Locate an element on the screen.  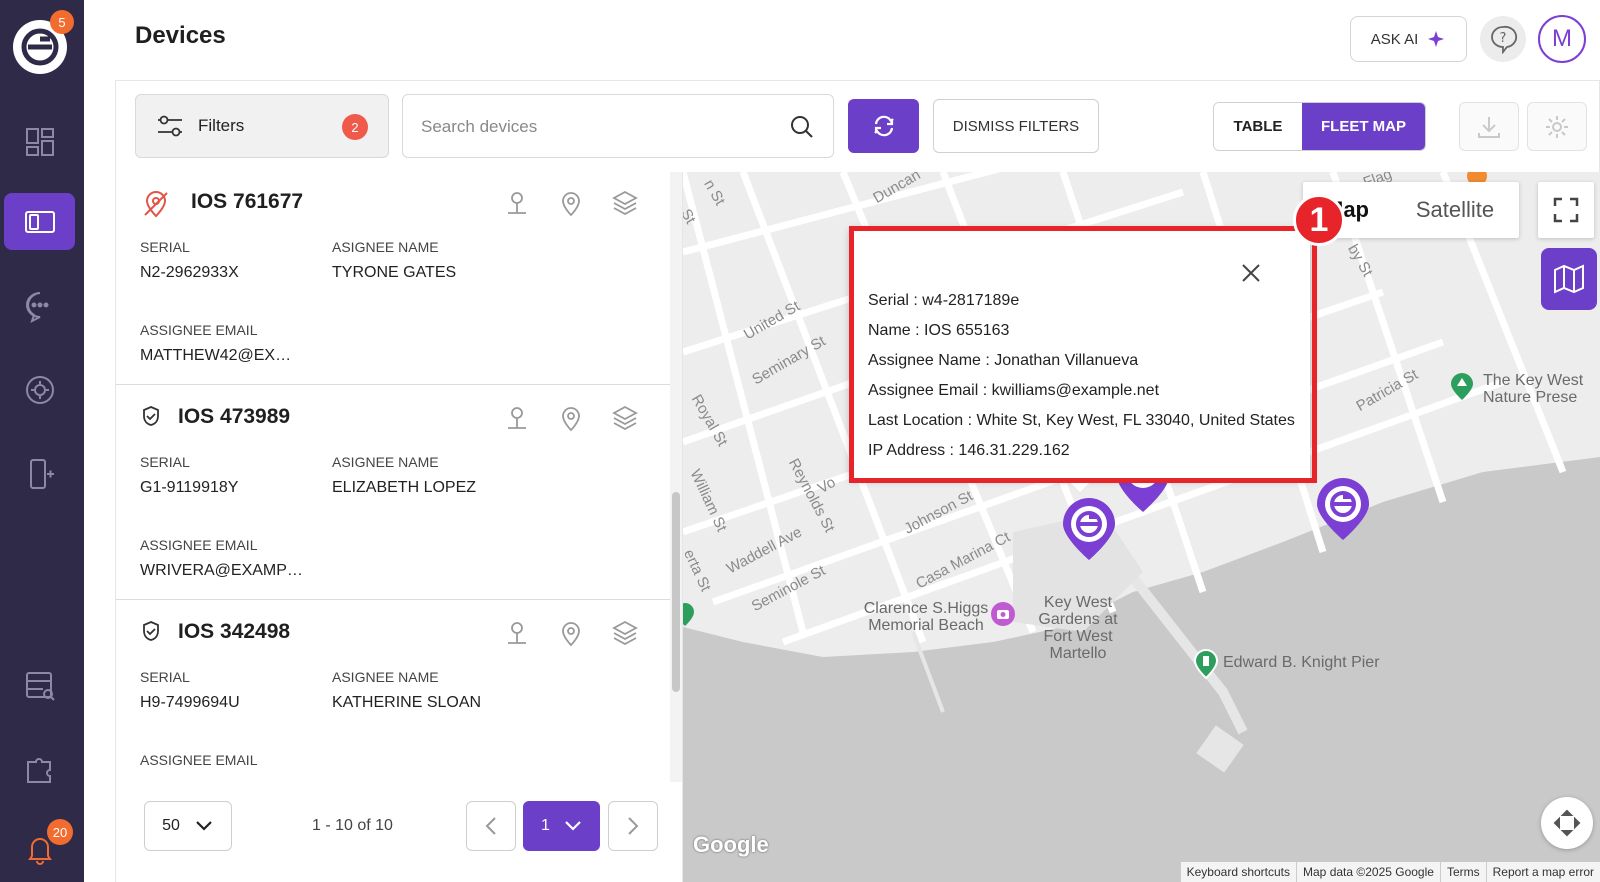
shield-icon is located at coordinates (151, 416).